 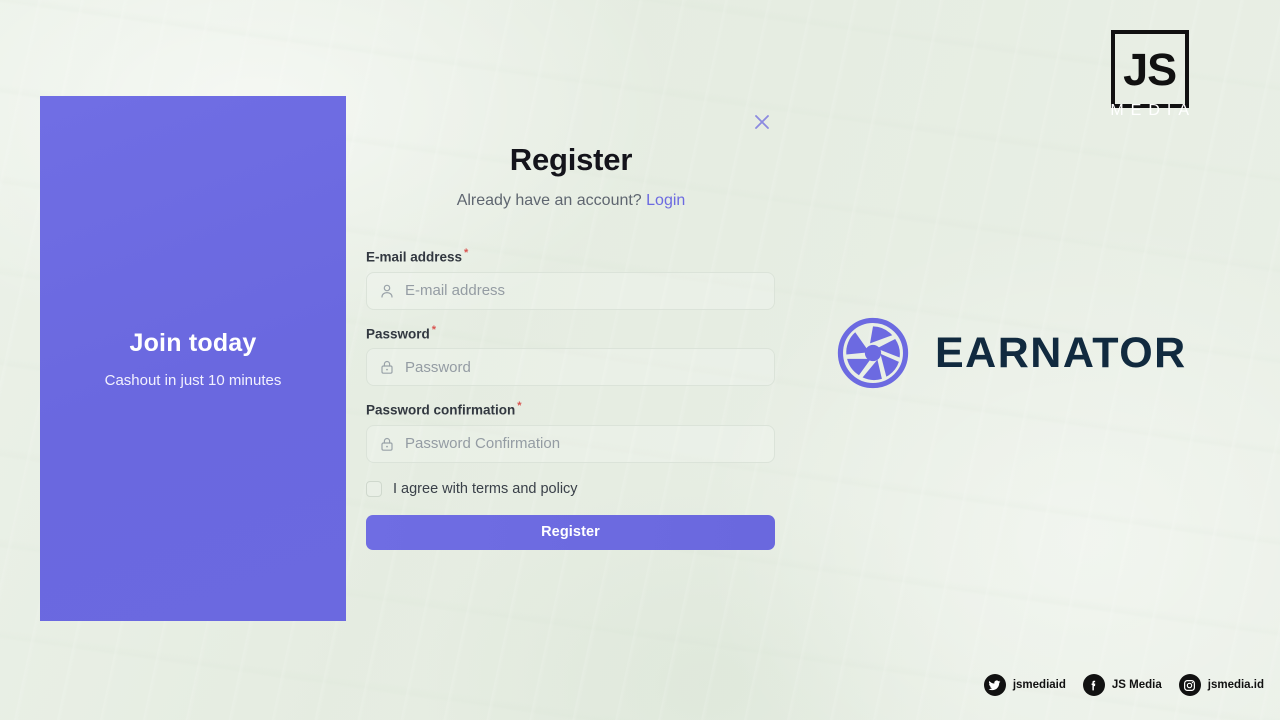 What do you see at coordinates (665, 200) in the screenshot?
I see `login-link: Login` at bounding box center [665, 200].